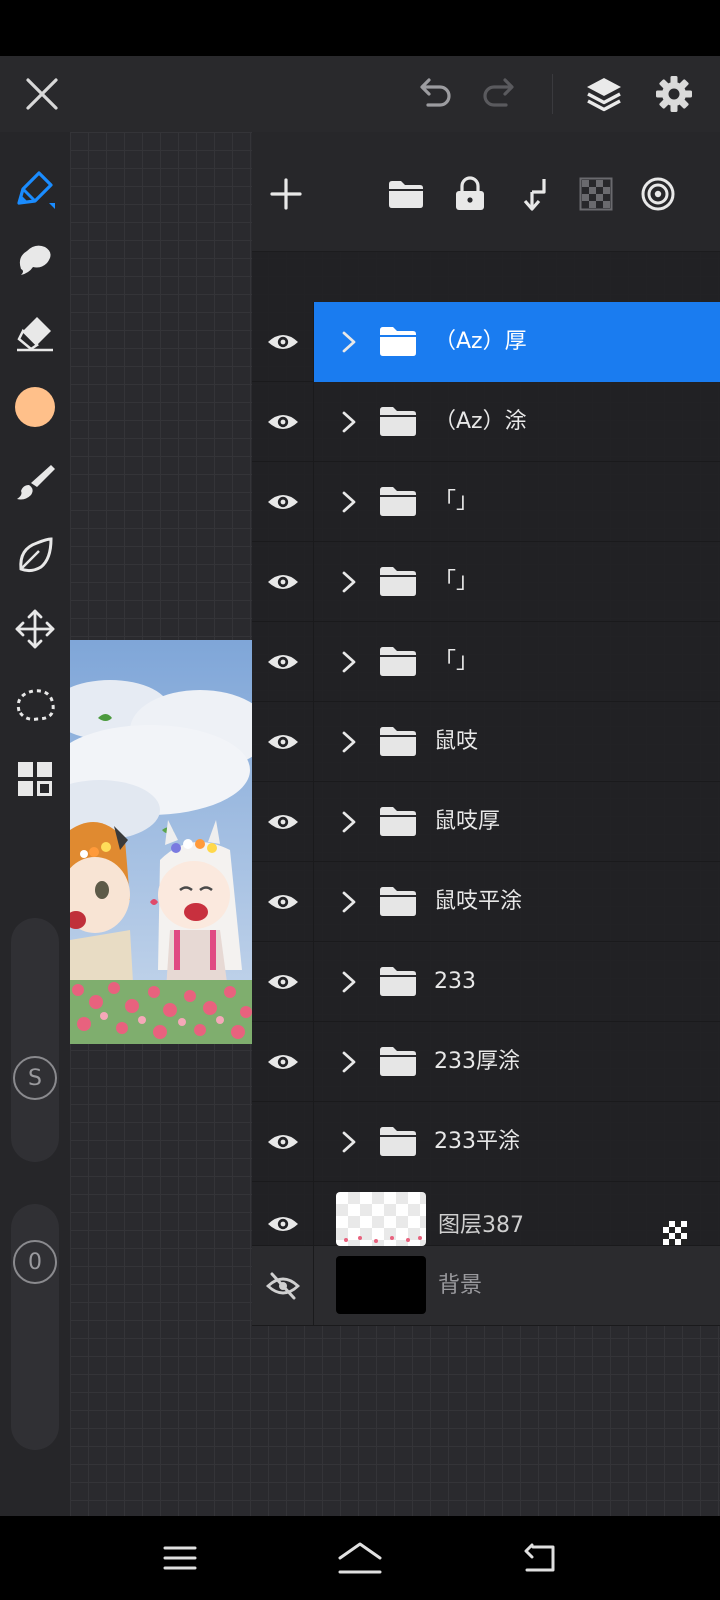 Image resolution: width=720 pixels, height=1600 pixels. Describe the element at coordinates (517, 1286) in the screenshot. I see `layer-body: 背景` at that location.